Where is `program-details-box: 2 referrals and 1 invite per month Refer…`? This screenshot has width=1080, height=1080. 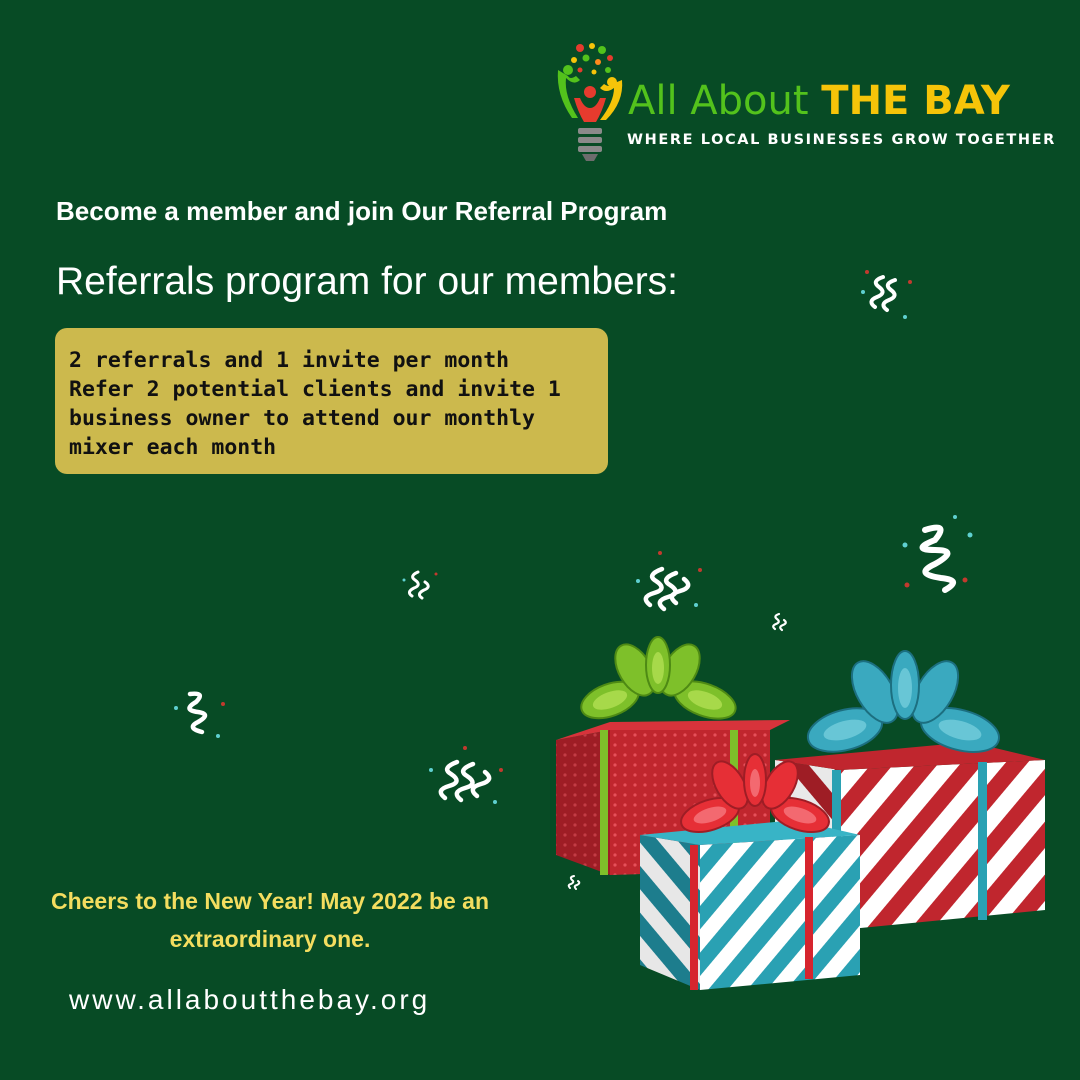 program-details-box: 2 referrals and 1 invite per month Refer… is located at coordinates (331, 401).